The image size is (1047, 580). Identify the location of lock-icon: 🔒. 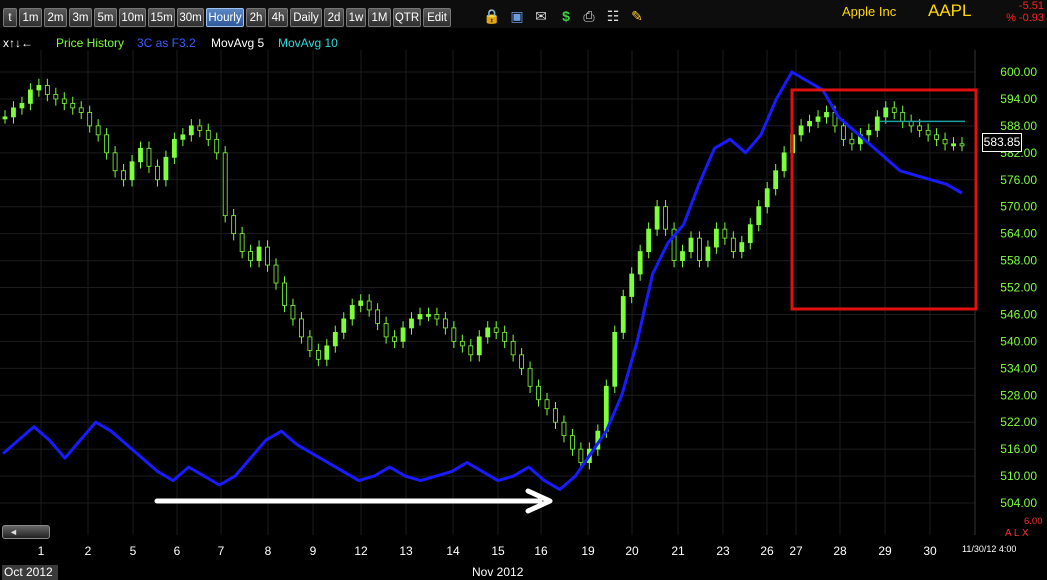
(492, 16).